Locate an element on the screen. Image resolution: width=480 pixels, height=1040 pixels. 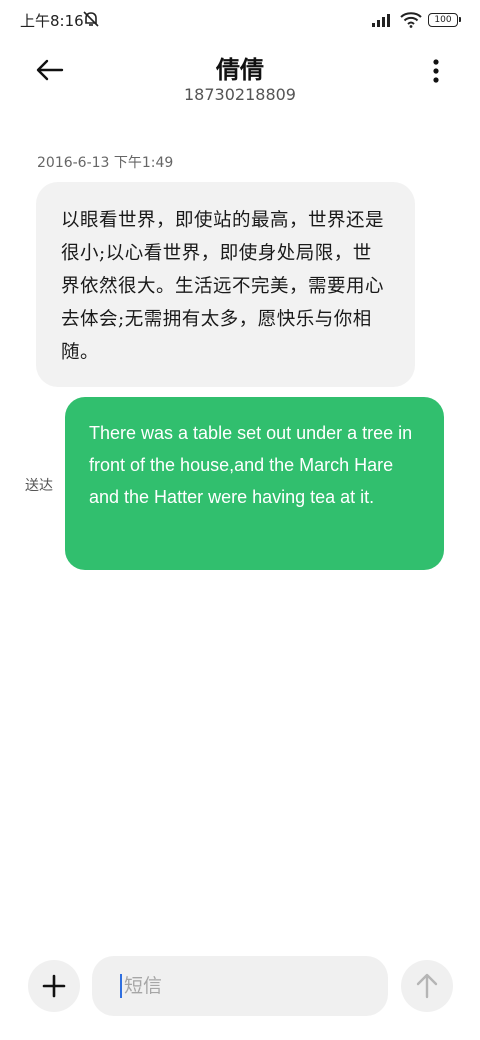
signal-icon is located at coordinates (381, 20).